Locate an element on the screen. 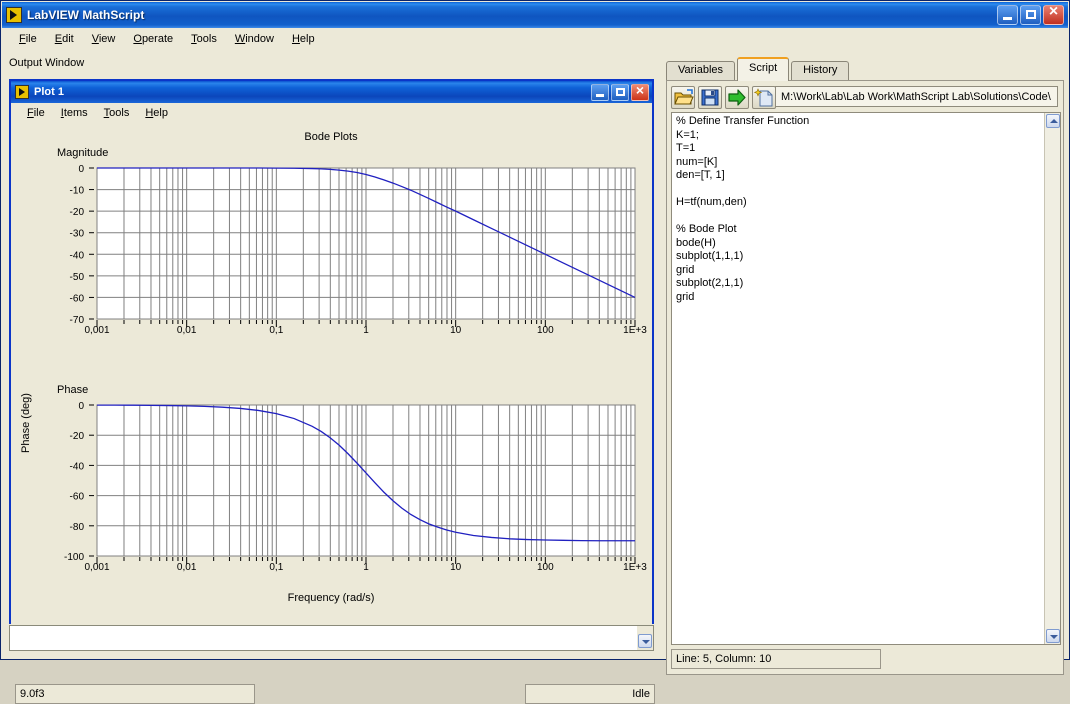 The width and height of the screenshot is (1070, 704). menu-edit: Edit is located at coordinates (64, 39).